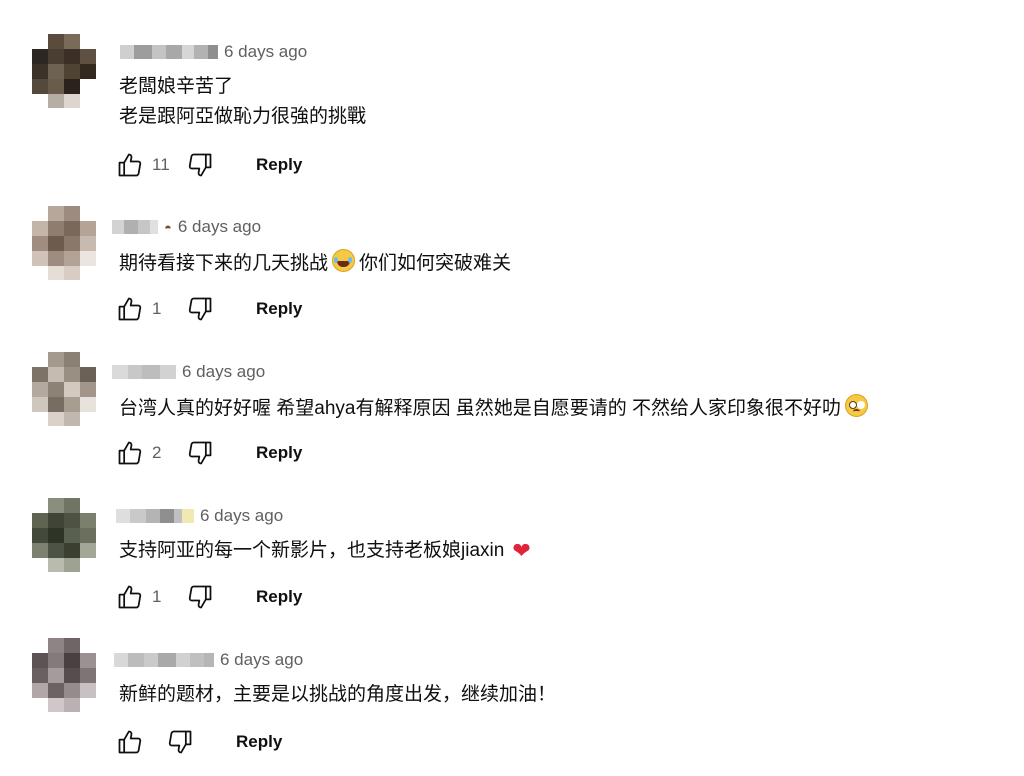  I want to click on comment-text-line: 期待看接下来的几天挑战 你们如何突破难关, so click(315, 263).